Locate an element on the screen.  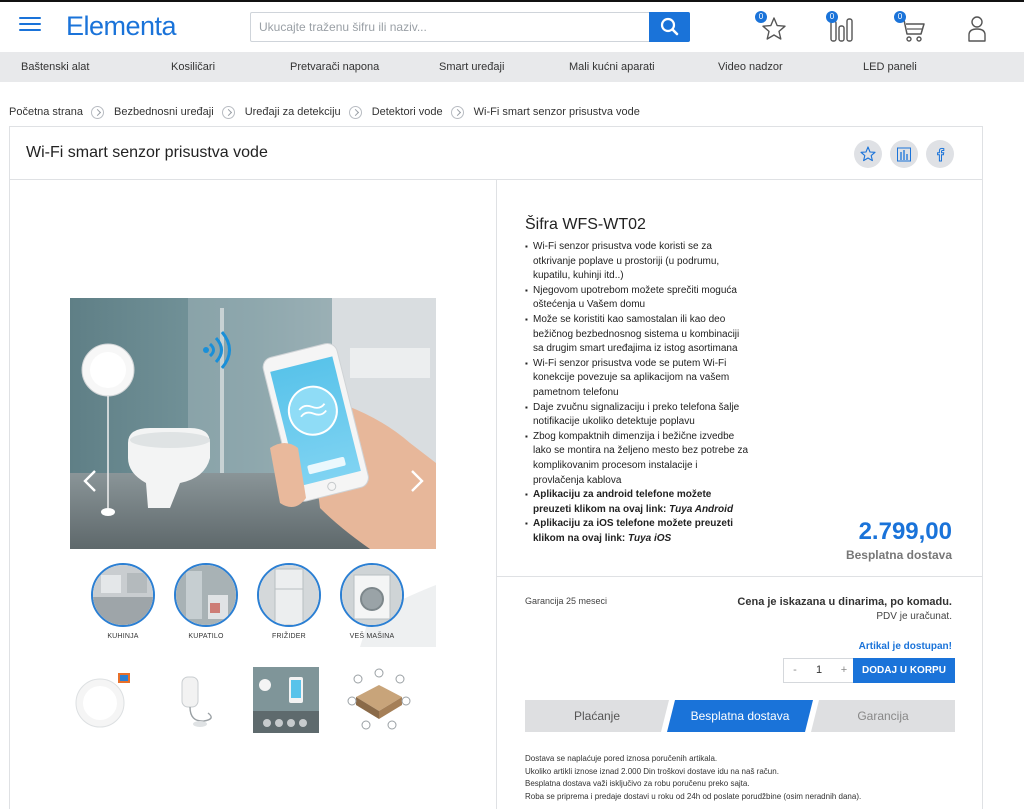
cart-count-badge: 0 is located at coordinates (900, 17).